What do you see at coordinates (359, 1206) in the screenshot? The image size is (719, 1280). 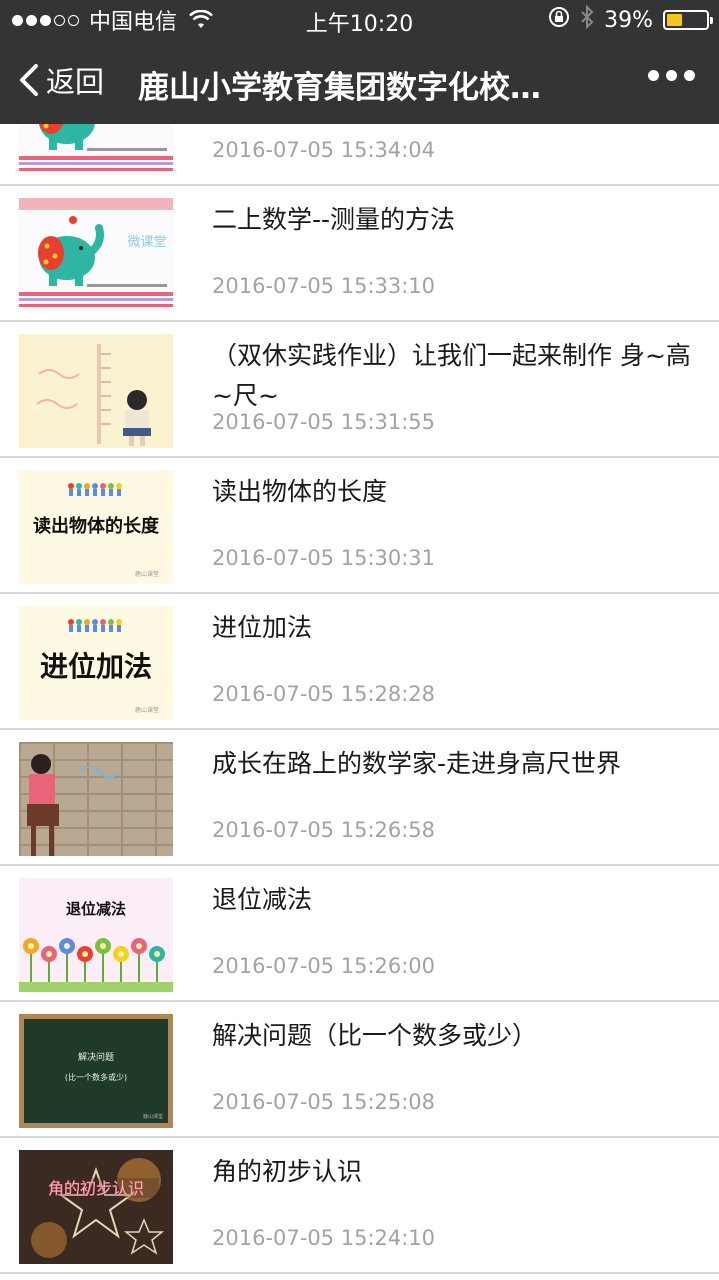 I see `list-item: 角的初步认识 角的初步认识 2016-07-05 15:24:10` at bounding box center [359, 1206].